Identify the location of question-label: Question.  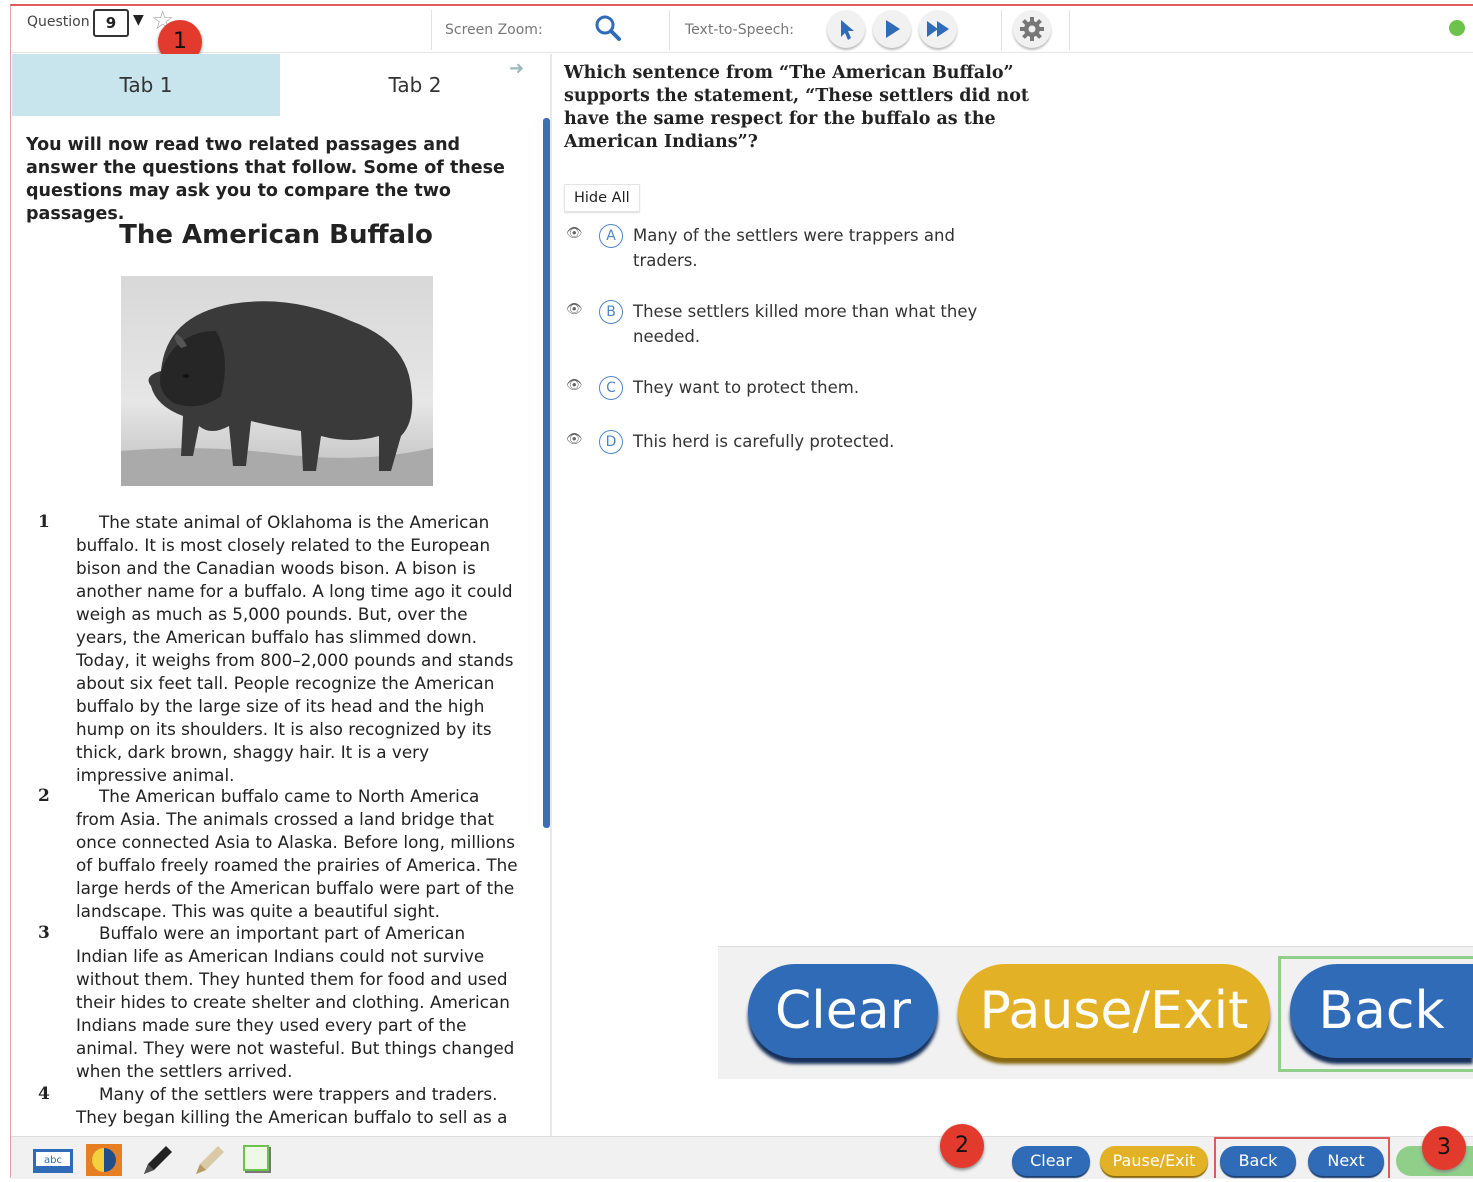
(58, 22).